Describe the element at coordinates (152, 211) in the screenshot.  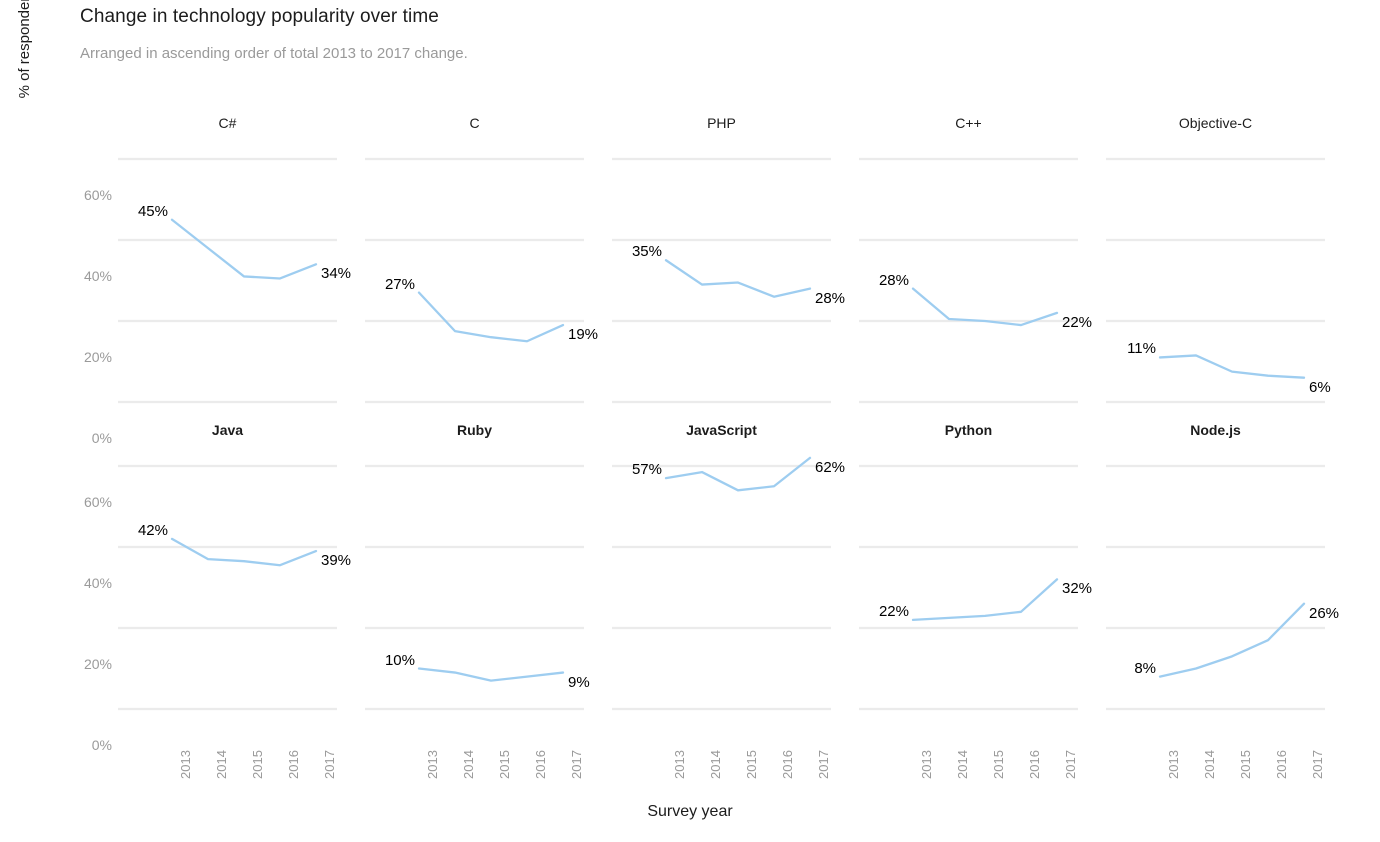
I see `start-value-label: 45%` at that location.